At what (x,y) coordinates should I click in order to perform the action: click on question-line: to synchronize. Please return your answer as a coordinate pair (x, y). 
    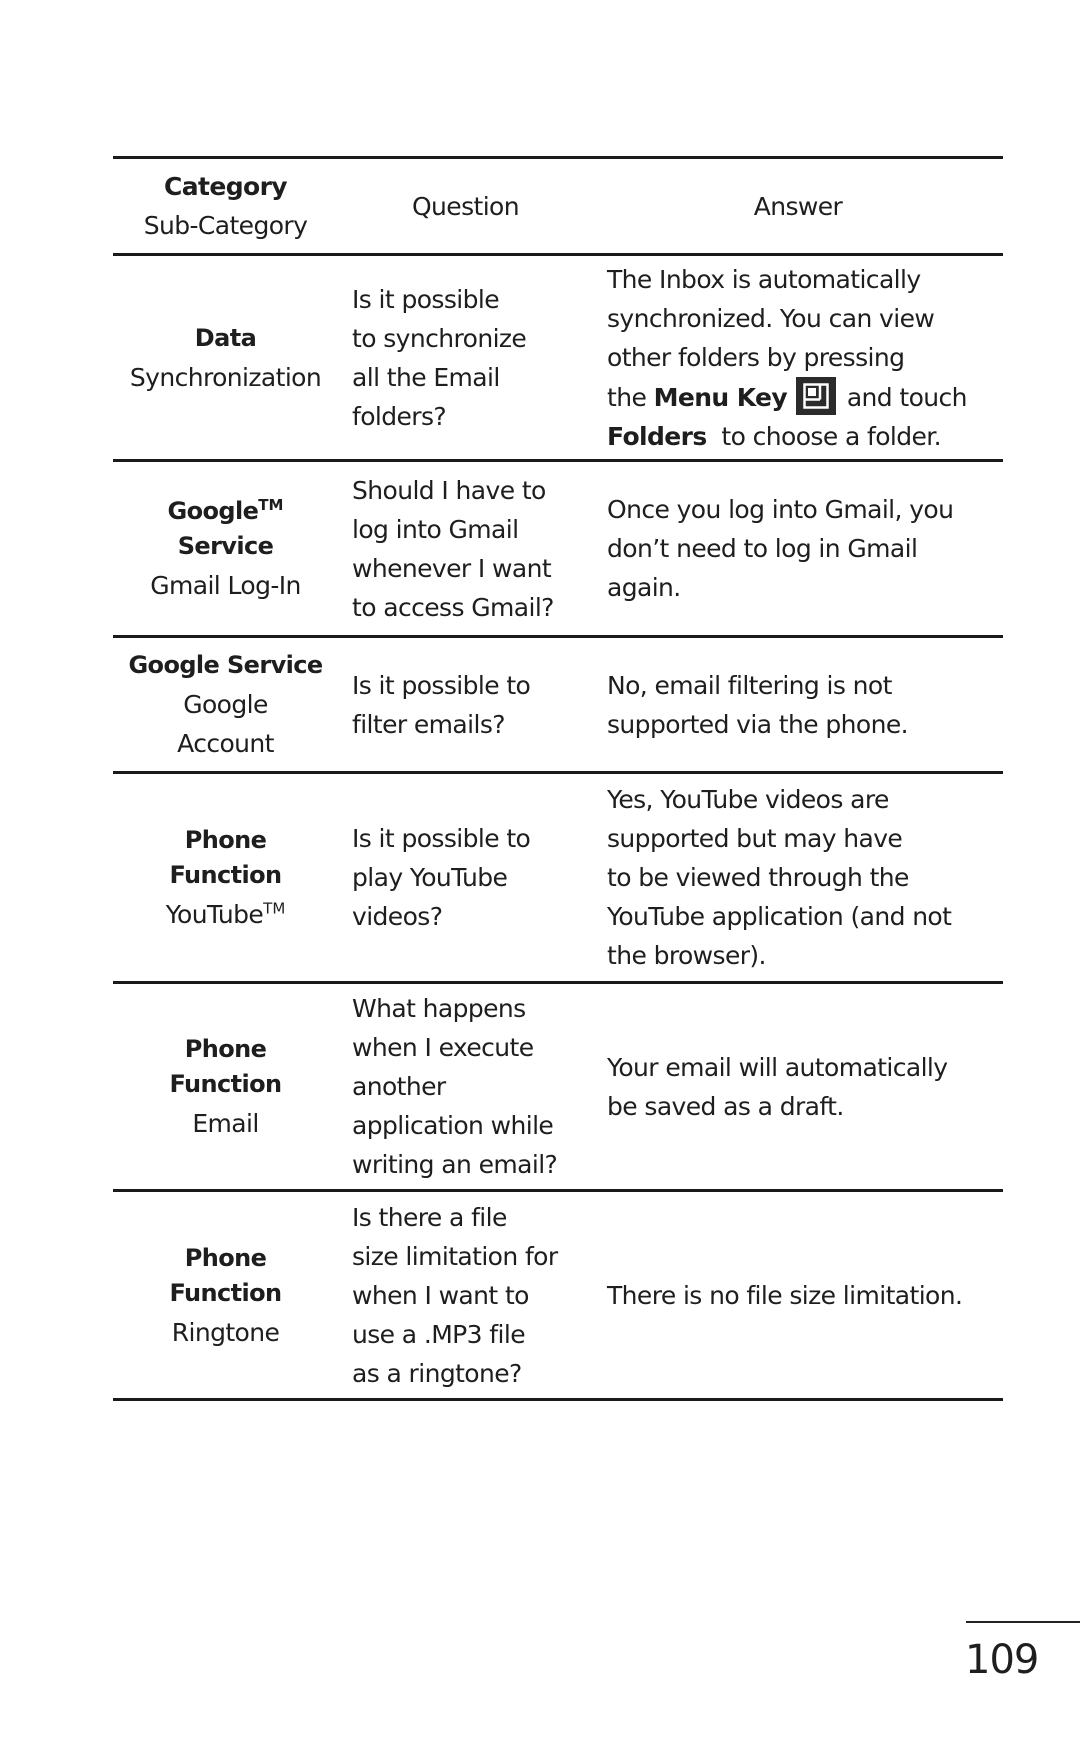
    Looking at the image, I should click on (439, 338).